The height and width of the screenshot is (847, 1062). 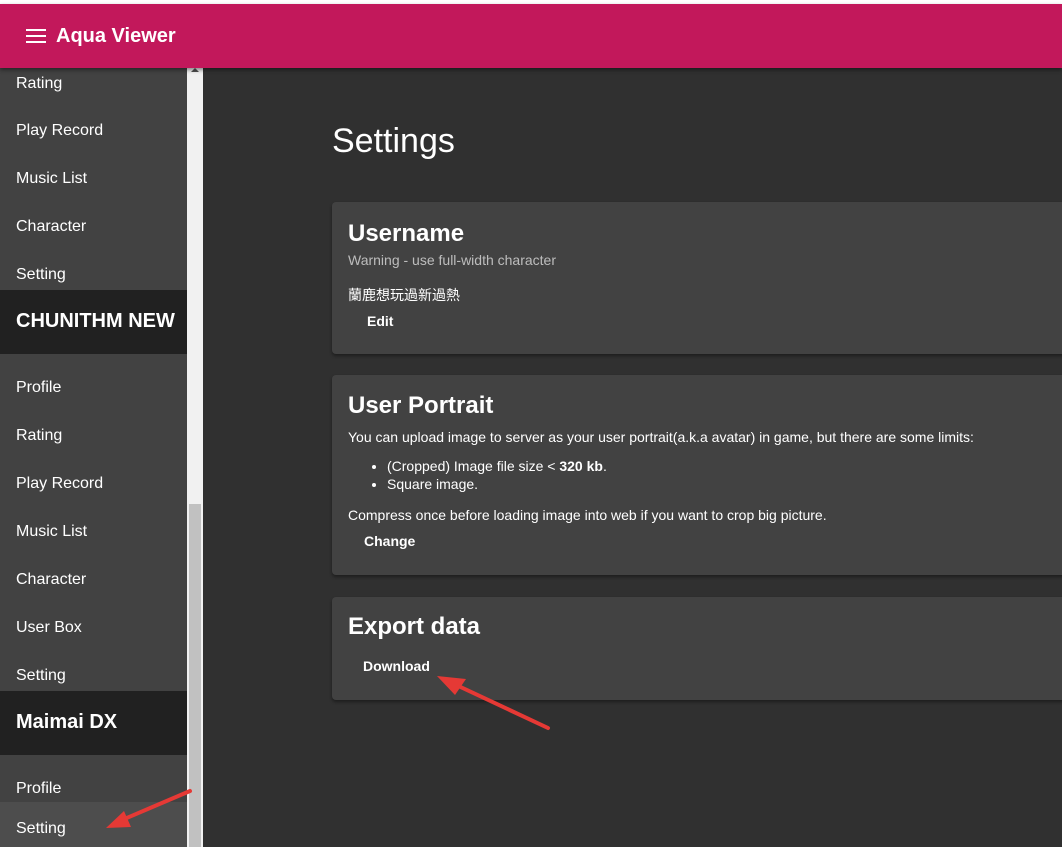 What do you see at coordinates (93, 723) in the screenshot?
I see `sidebar-section-maimai-dx: Maimai DX` at bounding box center [93, 723].